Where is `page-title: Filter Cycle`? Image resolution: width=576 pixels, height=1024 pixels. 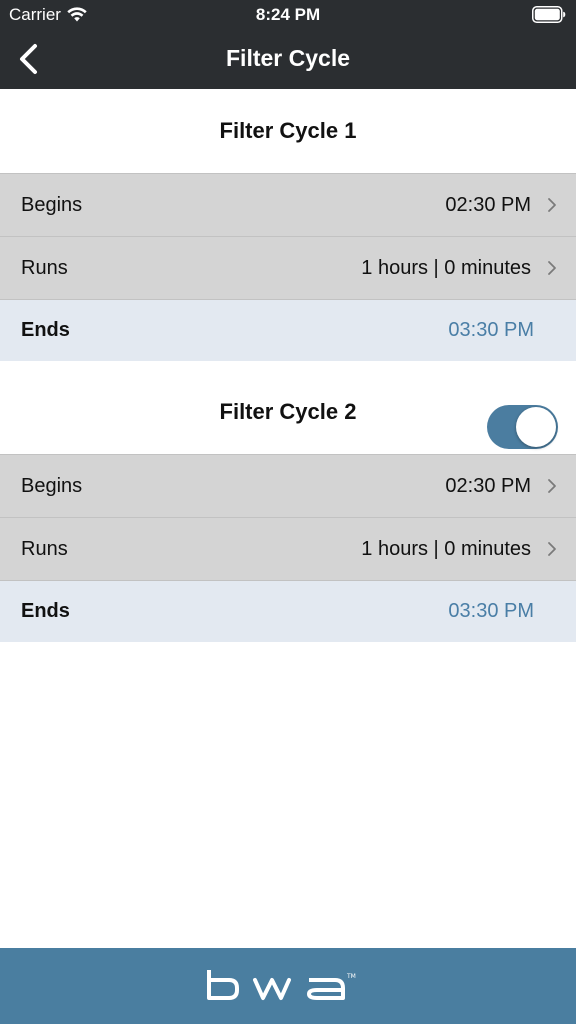
page-title: Filter Cycle is located at coordinates (288, 58).